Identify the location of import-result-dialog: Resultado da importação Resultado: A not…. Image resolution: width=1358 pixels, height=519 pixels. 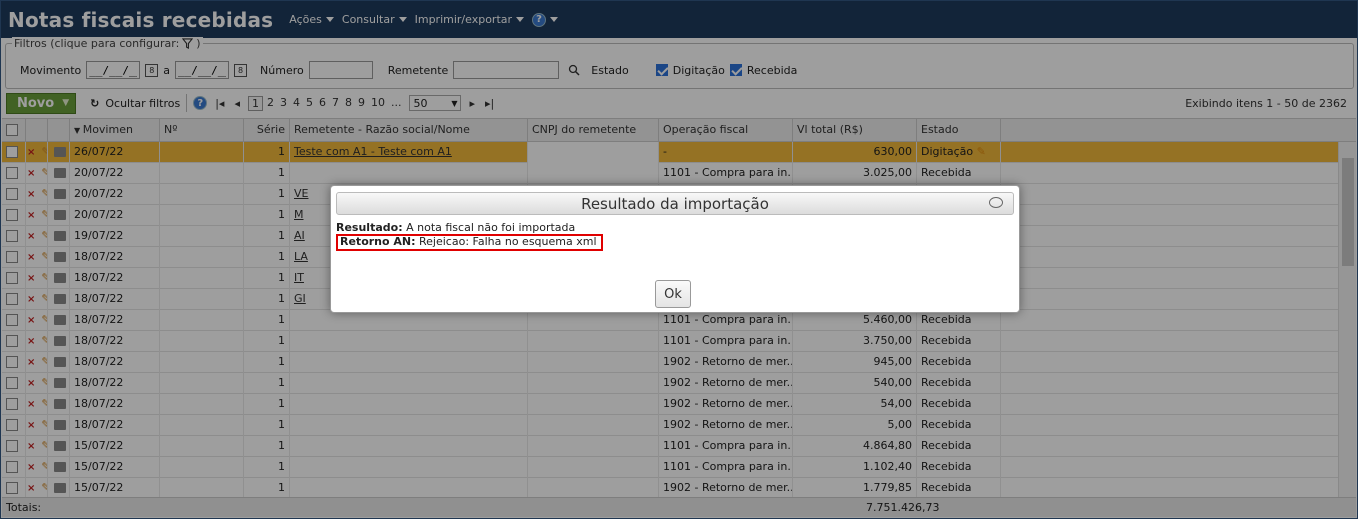
(675, 249).